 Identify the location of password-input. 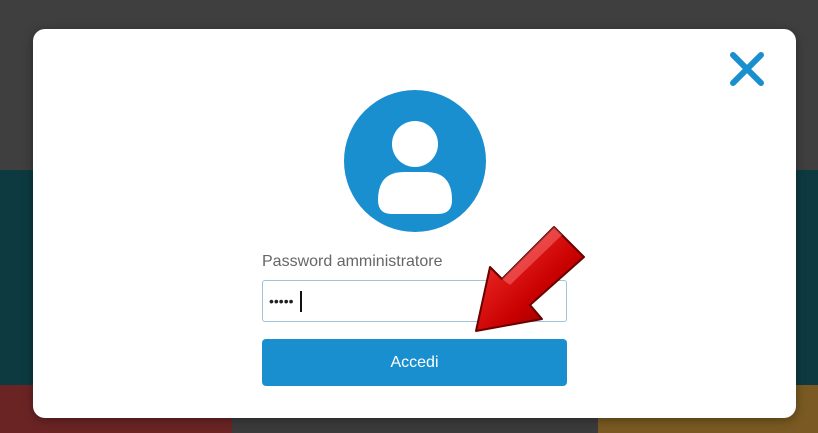
(414, 301).